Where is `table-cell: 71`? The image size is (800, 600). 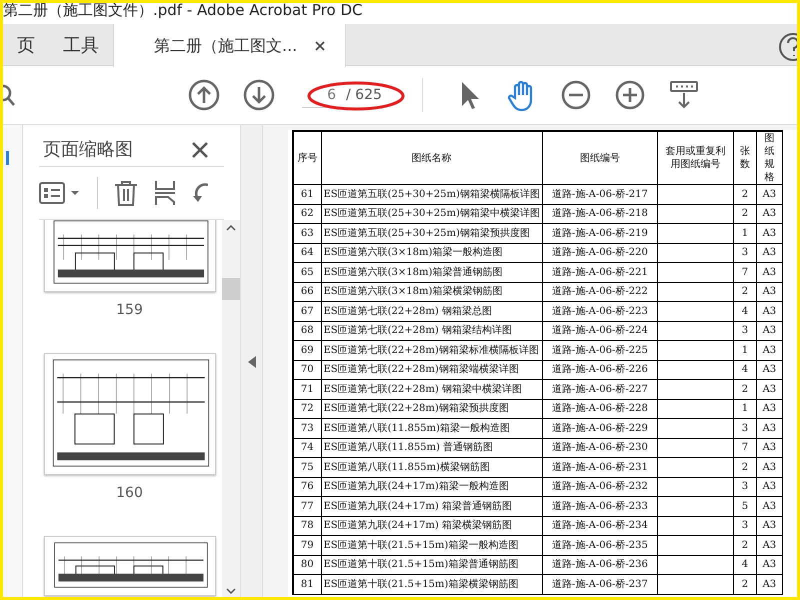
table-cell: 71 is located at coordinates (307, 389).